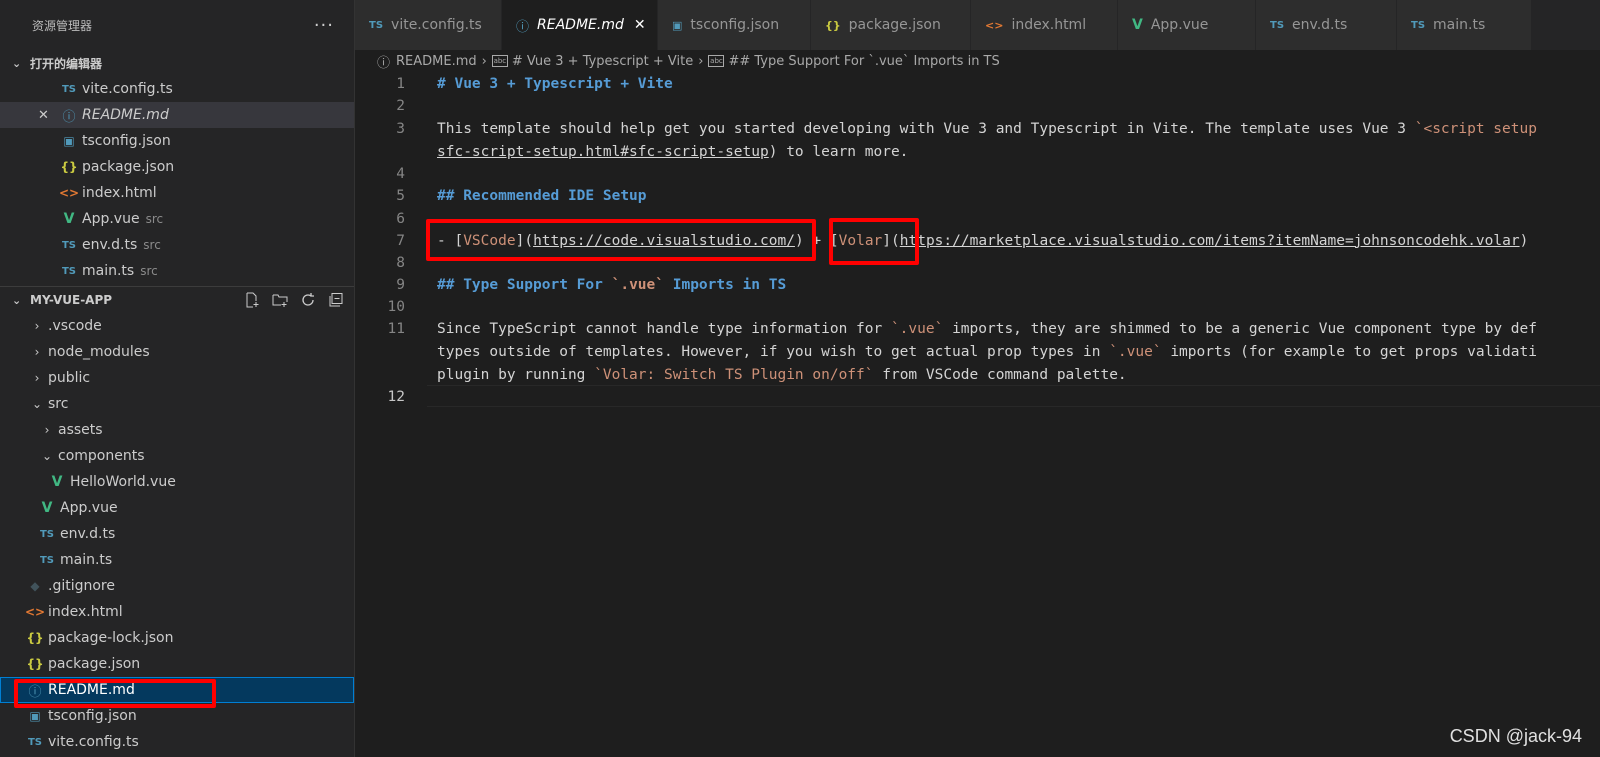 The height and width of the screenshot is (757, 1600). What do you see at coordinates (1013, 396) in the screenshot?
I see `current-line-highlight` at bounding box center [1013, 396].